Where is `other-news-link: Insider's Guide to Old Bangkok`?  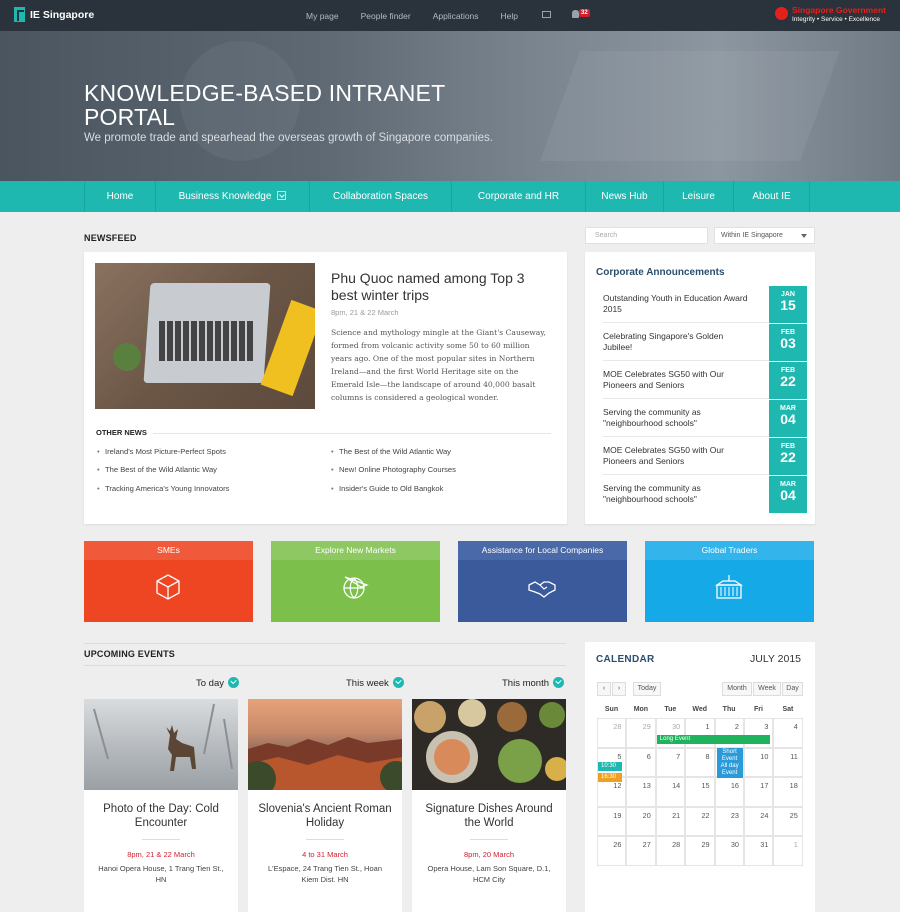 other-news-link: Insider's Guide to Old Bangkok is located at coordinates (387, 488).